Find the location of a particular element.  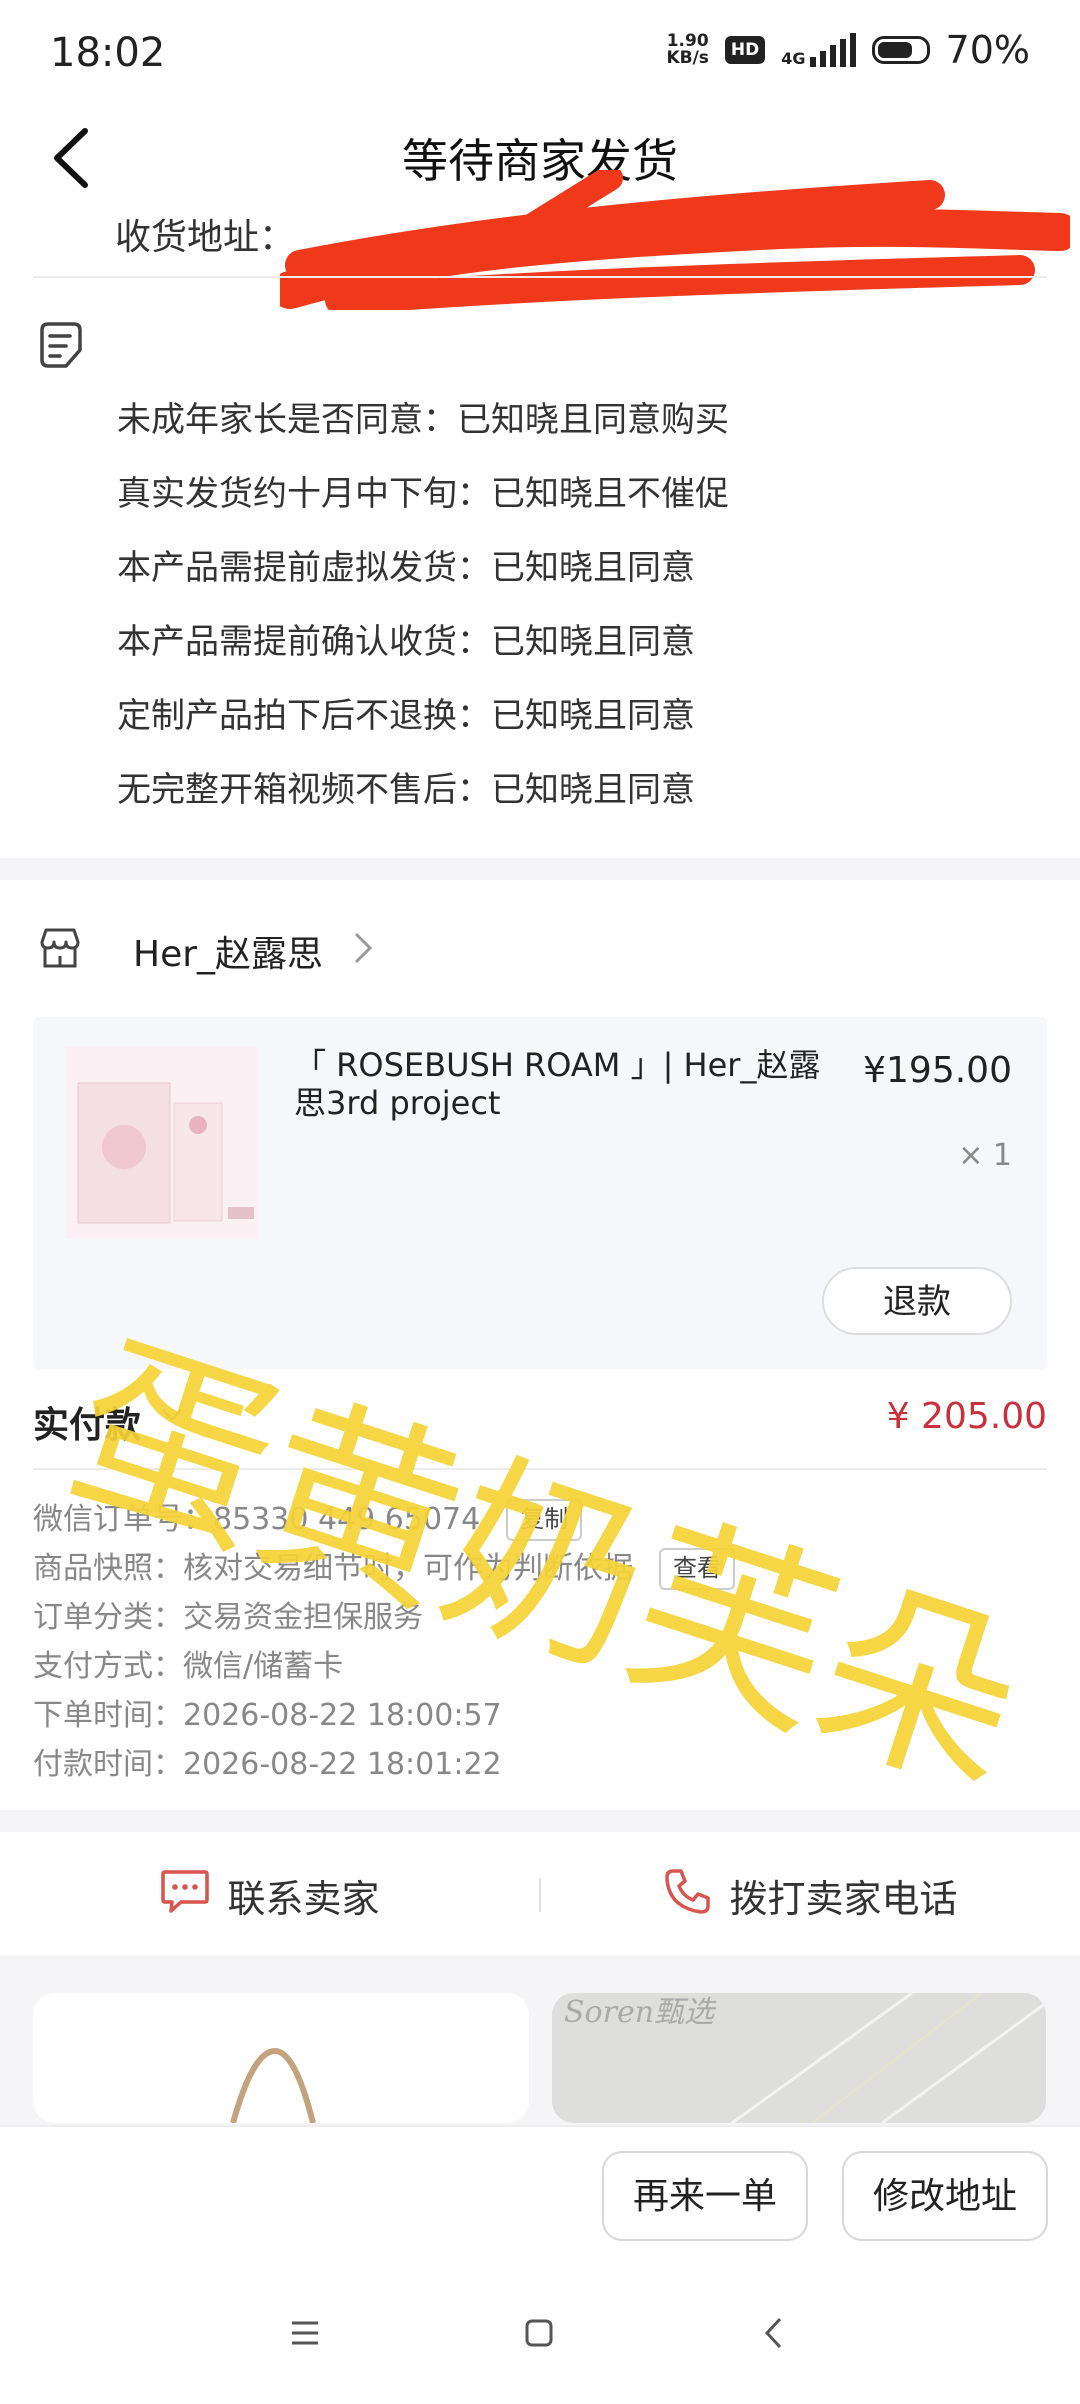

call-seller-button: 拨打卖家电话 is located at coordinates (810, 1895).